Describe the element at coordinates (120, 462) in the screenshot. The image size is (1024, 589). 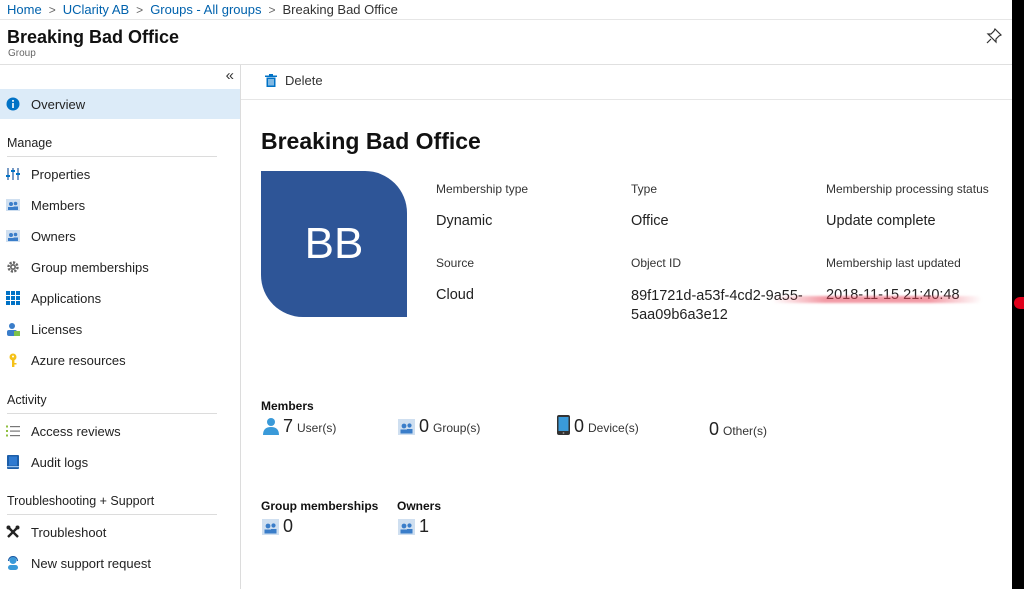
I see `sidebar-item-audit-logs: Audit logs` at that location.